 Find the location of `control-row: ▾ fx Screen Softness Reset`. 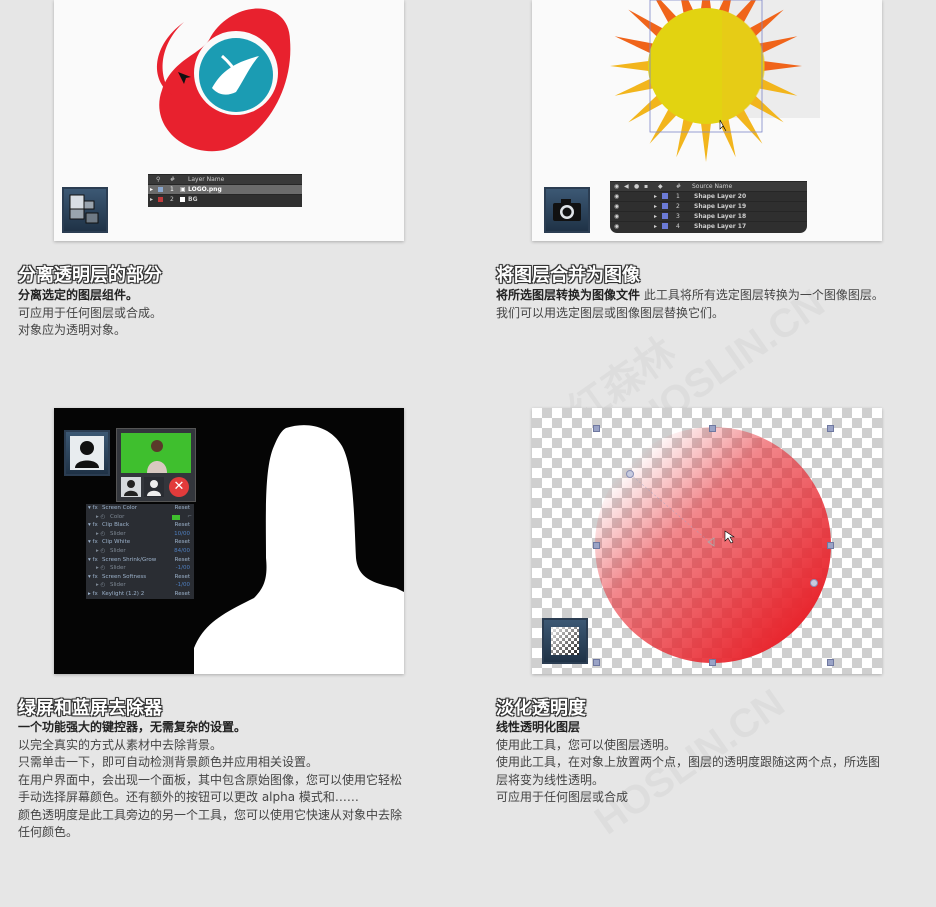

control-row: ▾ fx Screen Softness Reset is located at coordinates (140, 577).